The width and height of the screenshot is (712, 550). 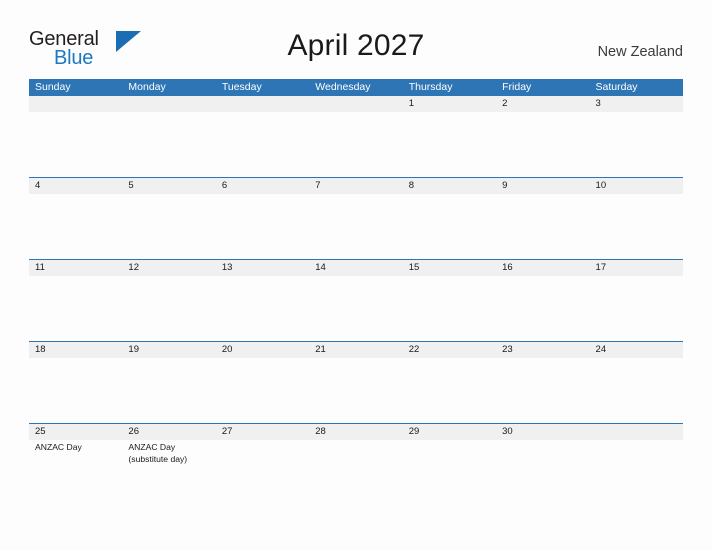 What do you see at coordinates (168, 472) in the screenshot?
I see `day-events-26: ANZAC Day (substitute day)` at bounding box center [168, 472].